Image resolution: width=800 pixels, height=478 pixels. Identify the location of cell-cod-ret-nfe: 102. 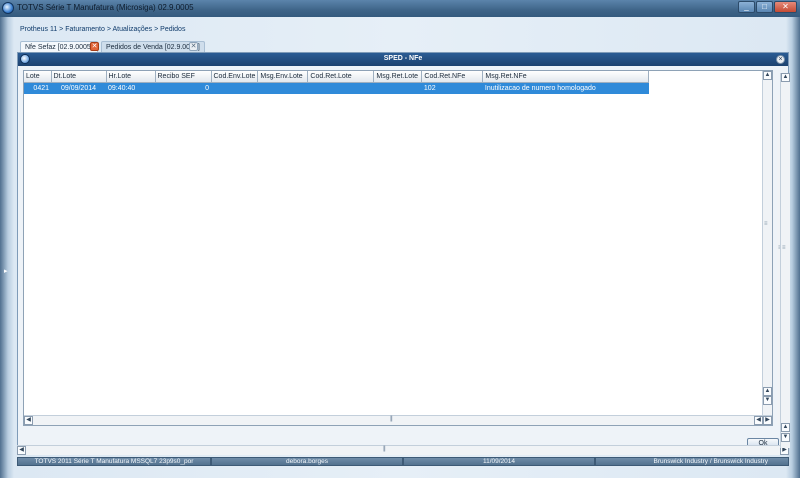
(452, 88).